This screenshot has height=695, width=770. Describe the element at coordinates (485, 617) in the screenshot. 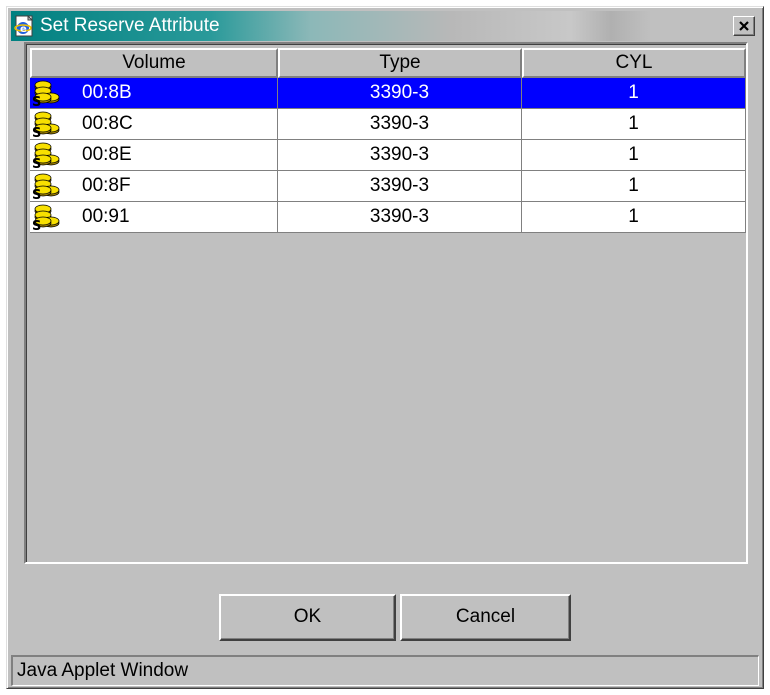

I see `cancel-button: Cancel` at that location.